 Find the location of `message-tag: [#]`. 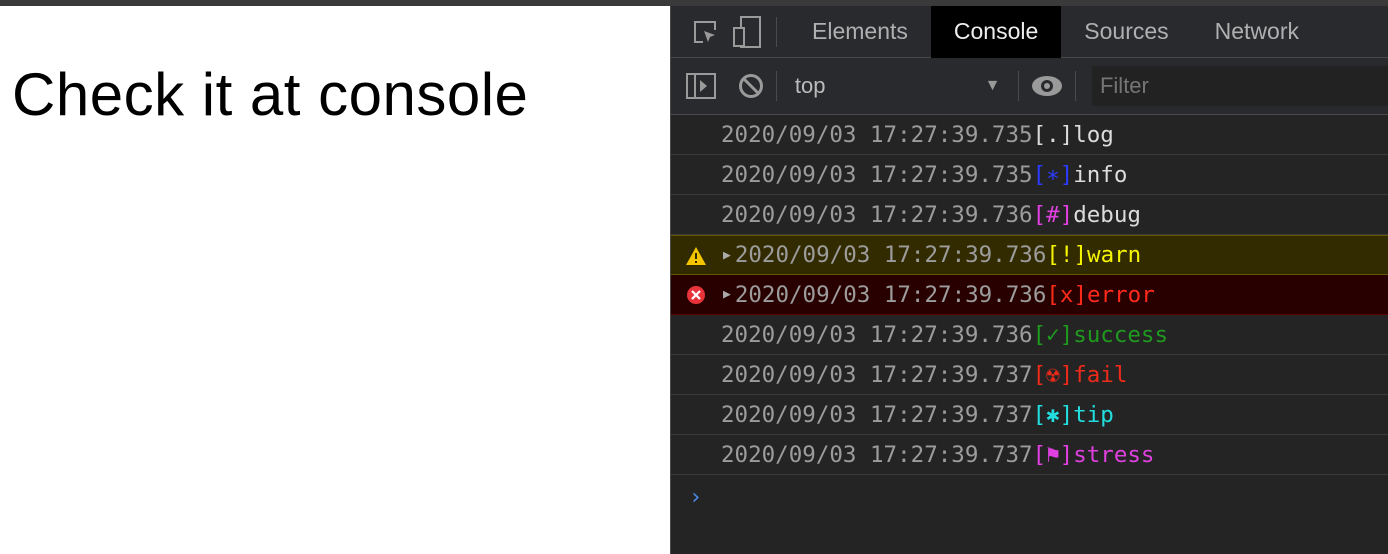

message-tag: [#] is located at coordinates (1053, 214).